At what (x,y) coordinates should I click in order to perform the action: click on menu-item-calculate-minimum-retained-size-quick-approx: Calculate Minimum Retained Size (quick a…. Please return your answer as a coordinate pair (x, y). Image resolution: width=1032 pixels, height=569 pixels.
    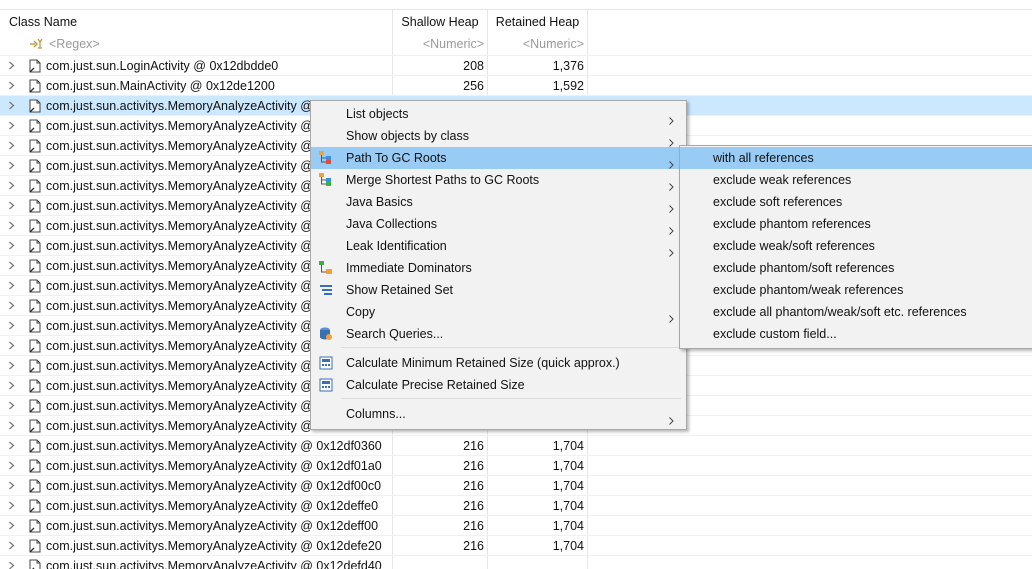
    Looking at the image, I should click on (498, 363).